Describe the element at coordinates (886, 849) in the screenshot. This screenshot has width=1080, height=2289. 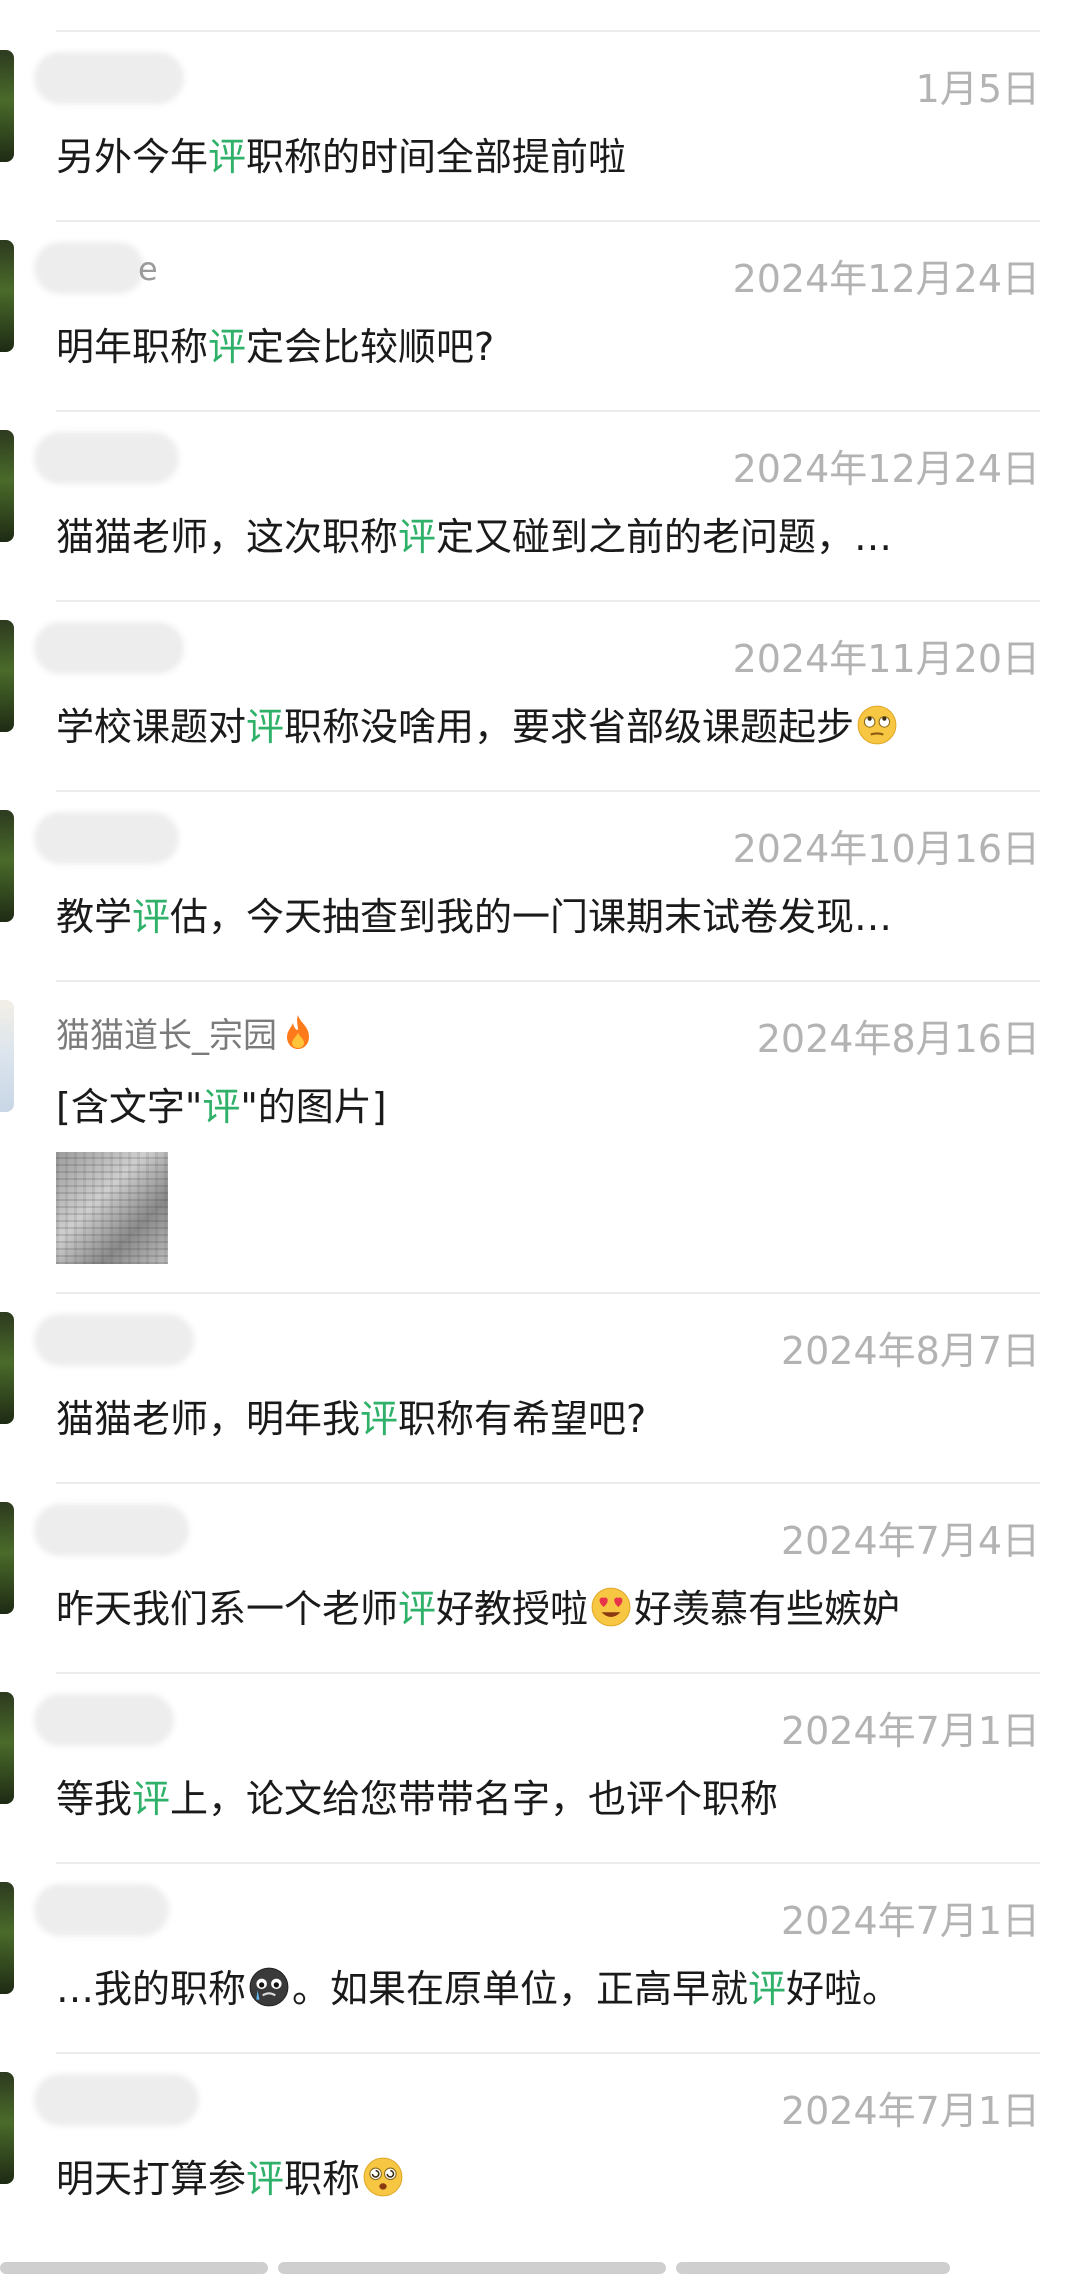
I see `result-date: 2024年10月16日` at that location.